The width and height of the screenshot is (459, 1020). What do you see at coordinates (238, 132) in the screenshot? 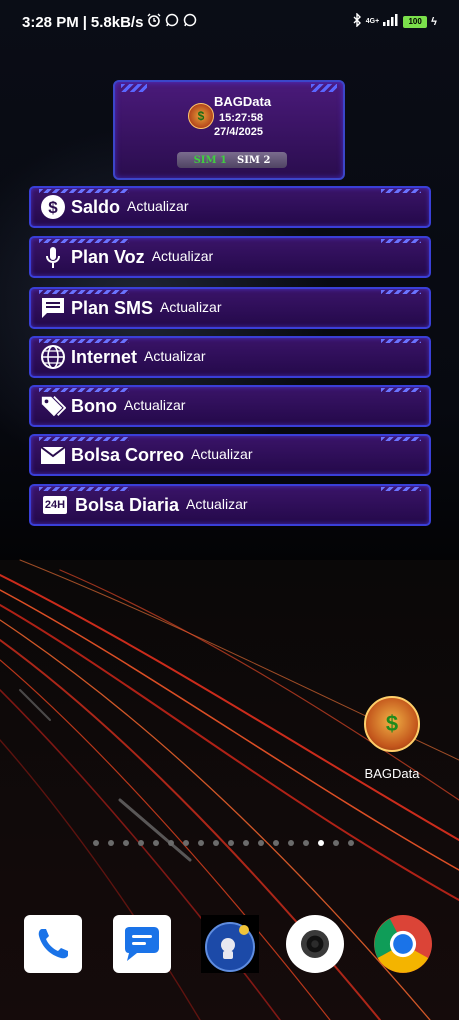
I see `widget-date: 27/4/2025` at bounding box center [238, 132].